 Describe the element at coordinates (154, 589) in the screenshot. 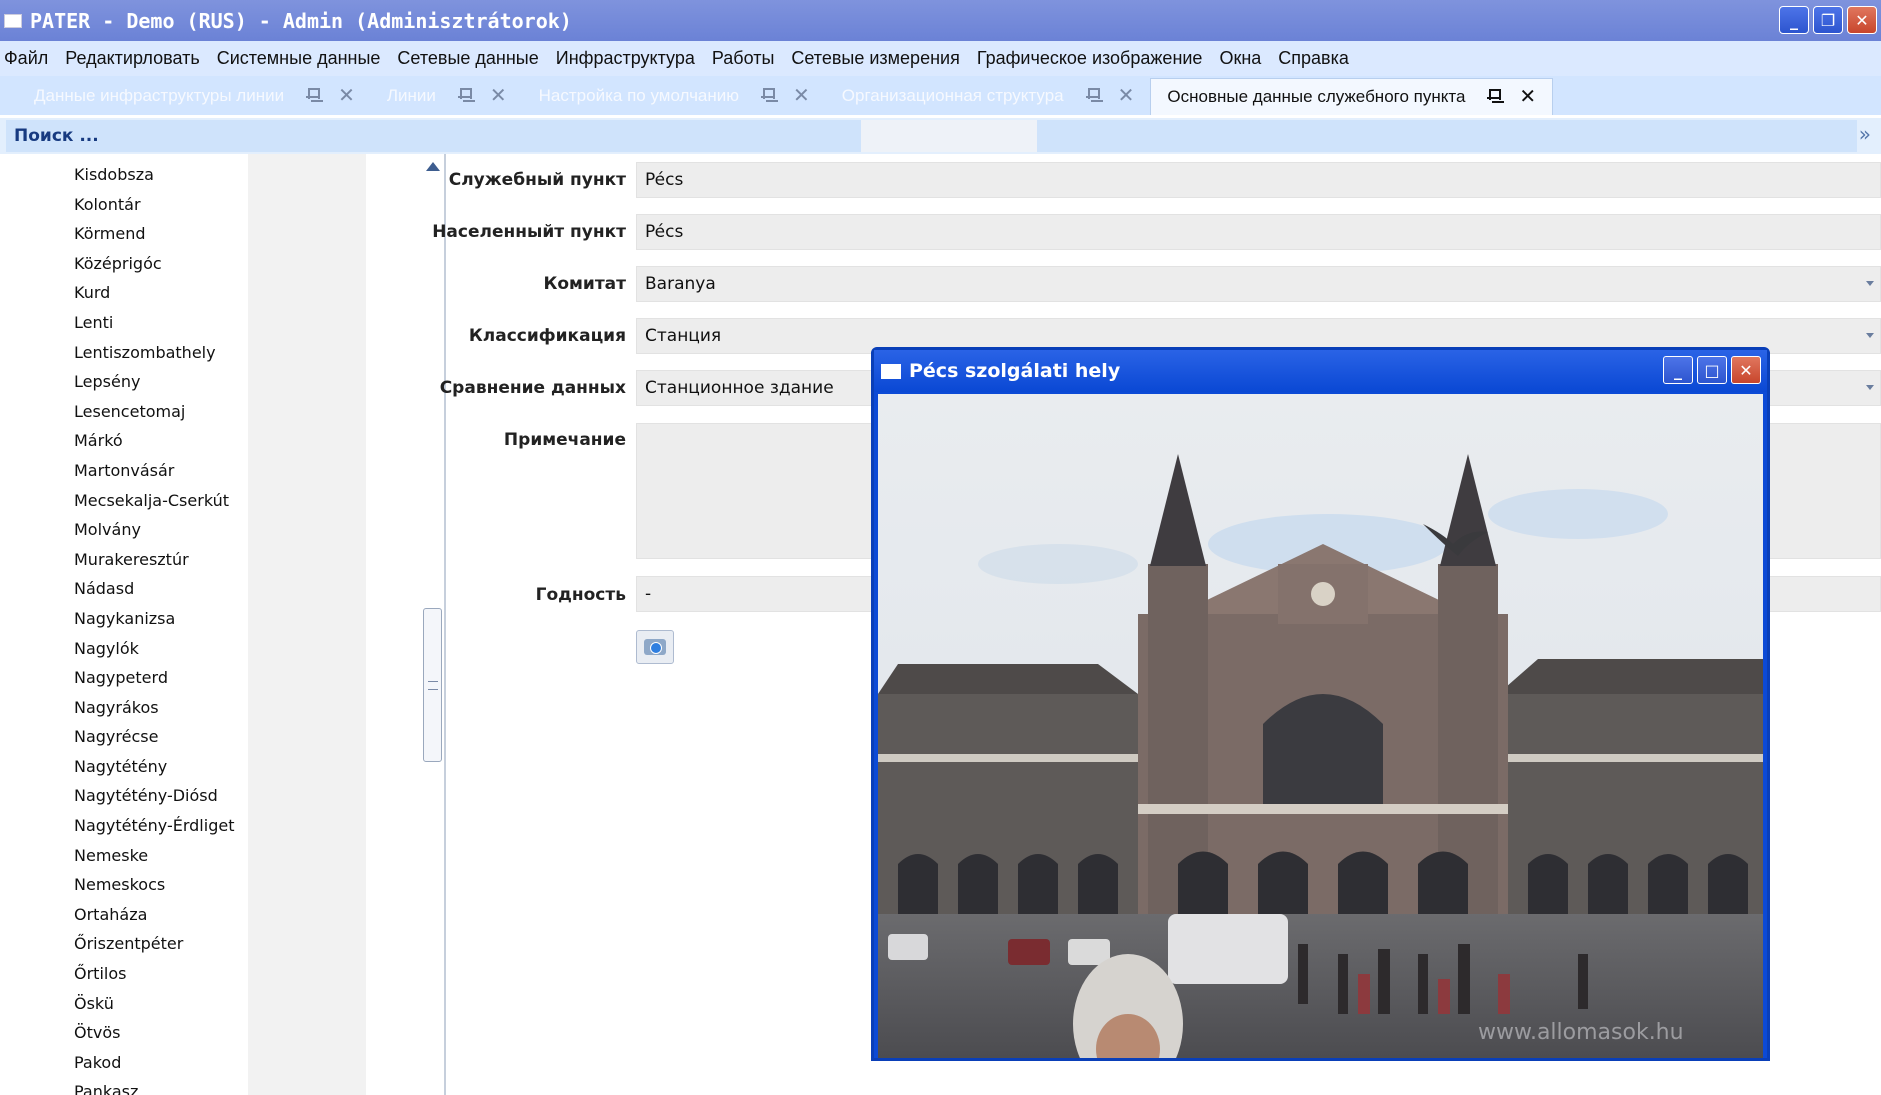

I see `list-item: Nádasd` at that location.